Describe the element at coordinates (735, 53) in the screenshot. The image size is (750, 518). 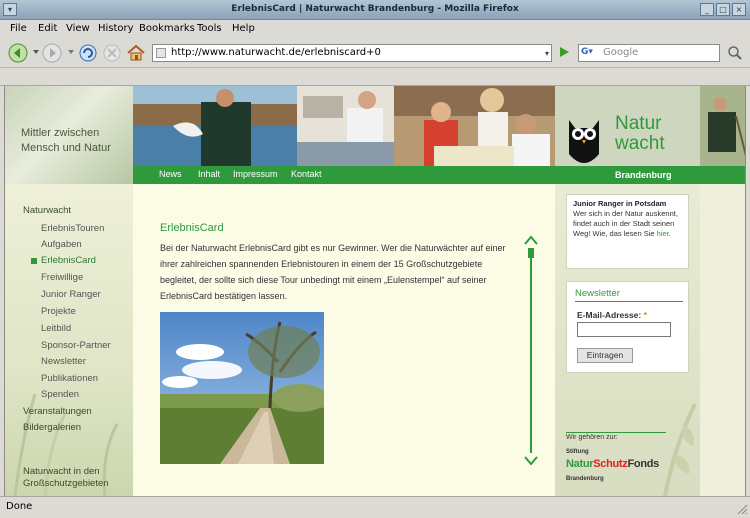
I see `search-magnifier-icon` at that location.